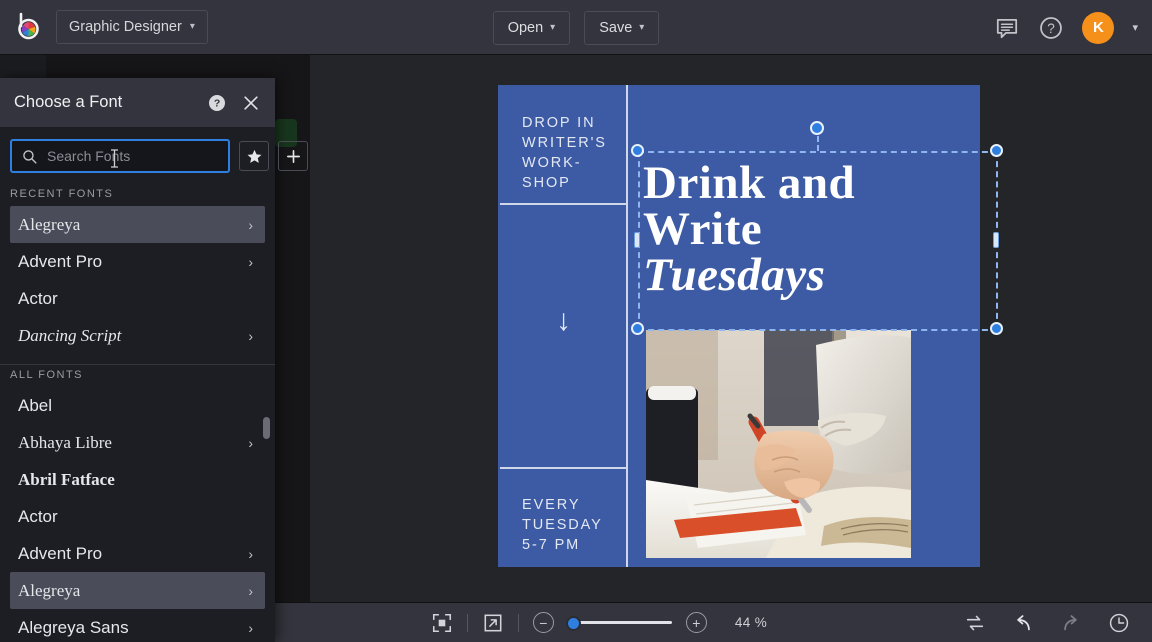 The image size is (1152, 642). I want to click on font-list-item: Abril Fatface, so click(137, 479).